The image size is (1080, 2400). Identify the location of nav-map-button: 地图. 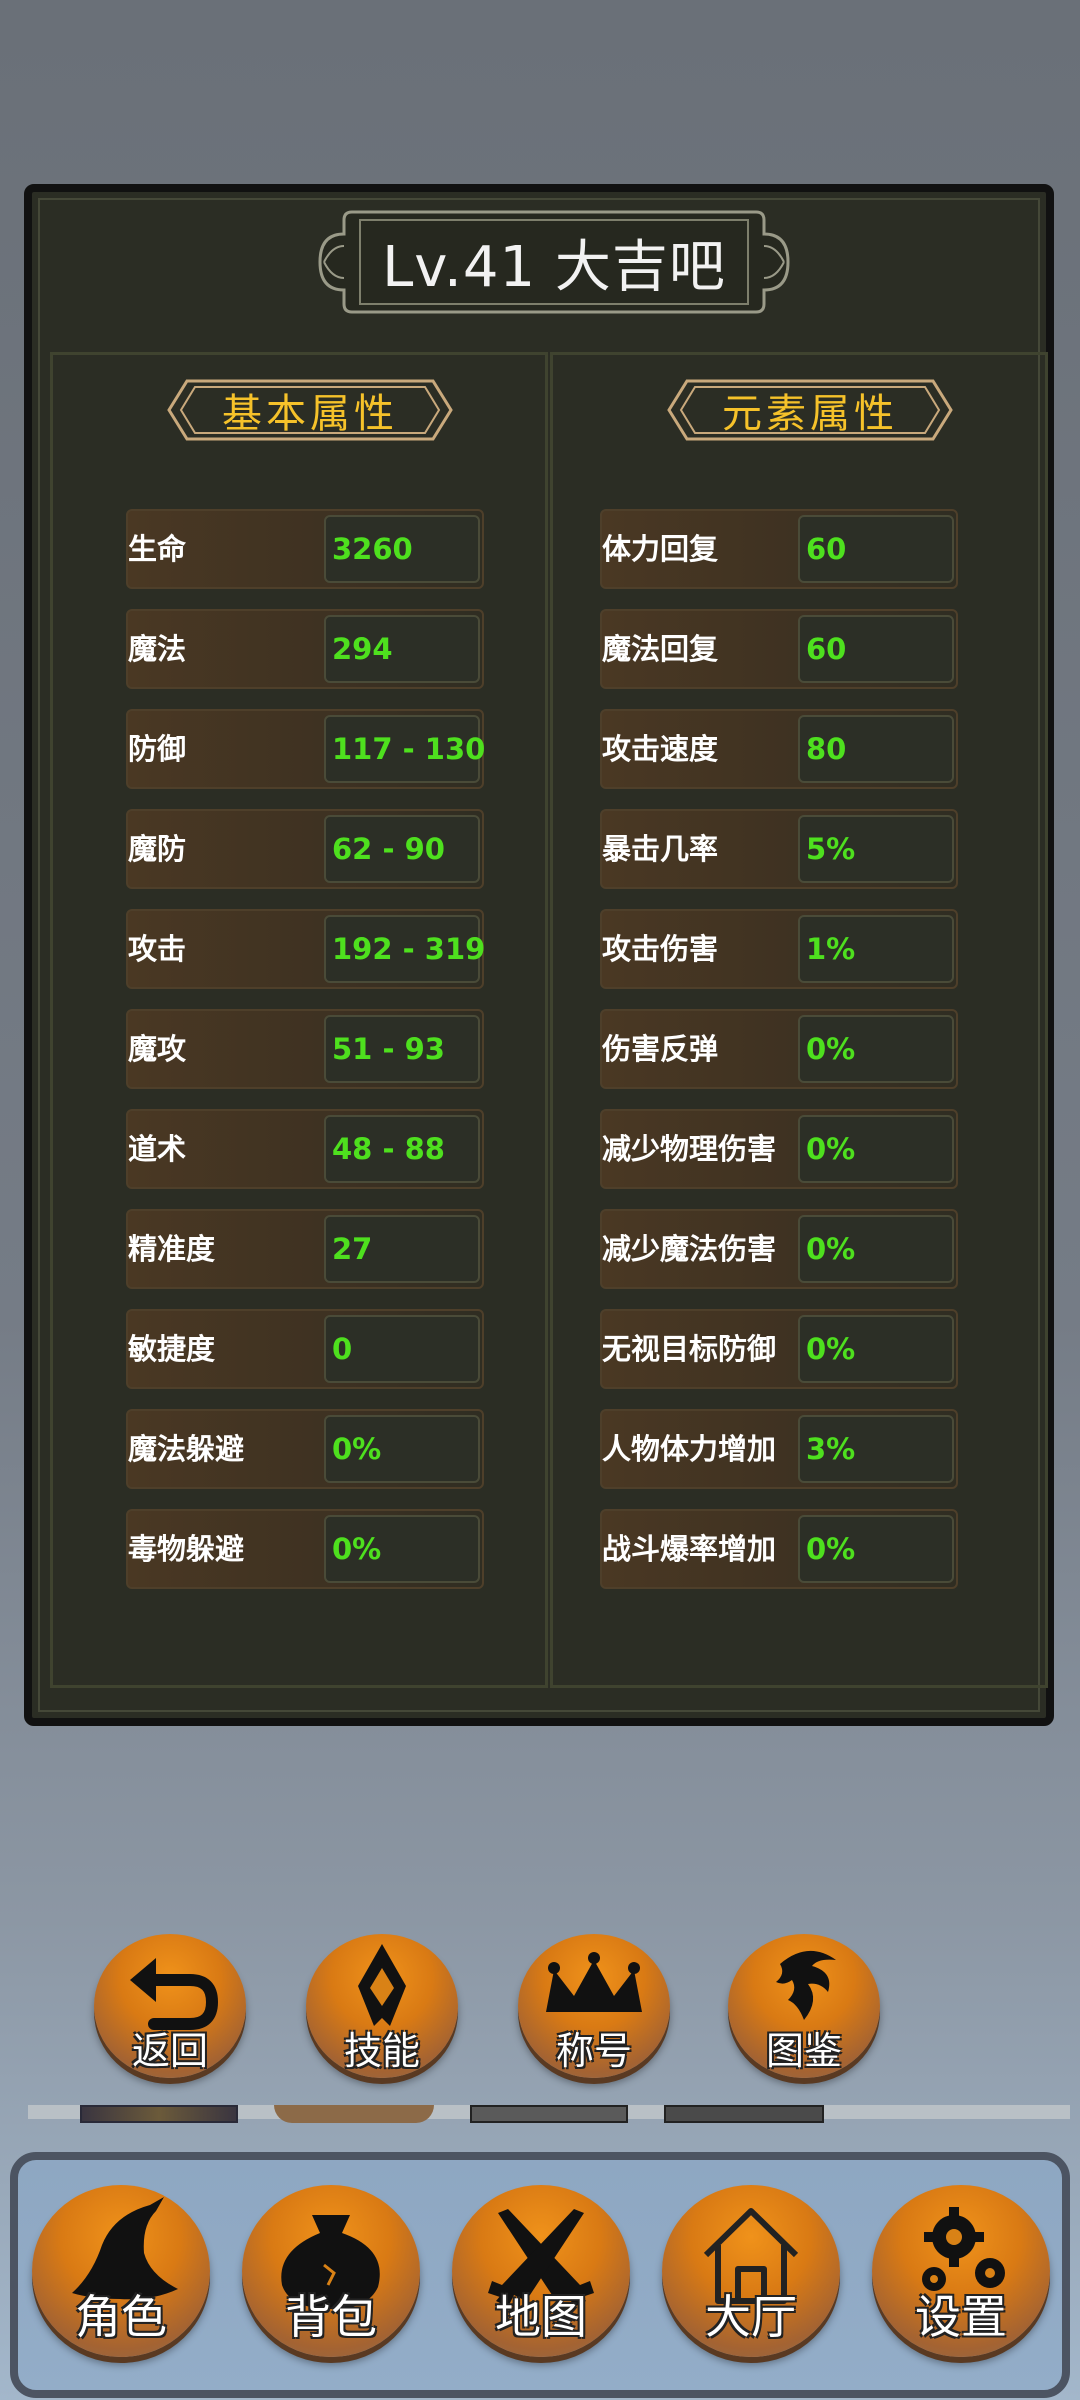
(541, 2271).